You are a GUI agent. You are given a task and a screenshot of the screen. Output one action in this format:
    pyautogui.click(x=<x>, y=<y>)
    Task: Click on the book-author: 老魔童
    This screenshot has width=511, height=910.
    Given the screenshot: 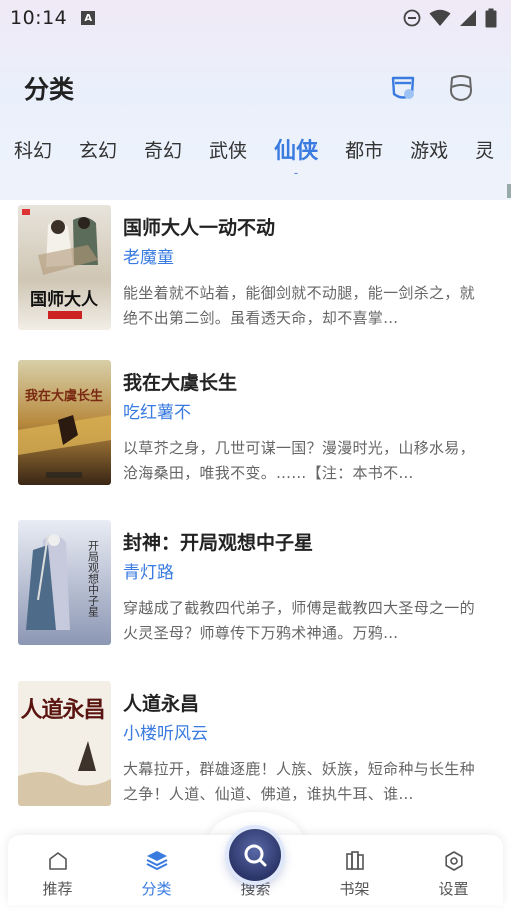 What is the action you would take?
    pyautogui.click(x=148, y=255)
    